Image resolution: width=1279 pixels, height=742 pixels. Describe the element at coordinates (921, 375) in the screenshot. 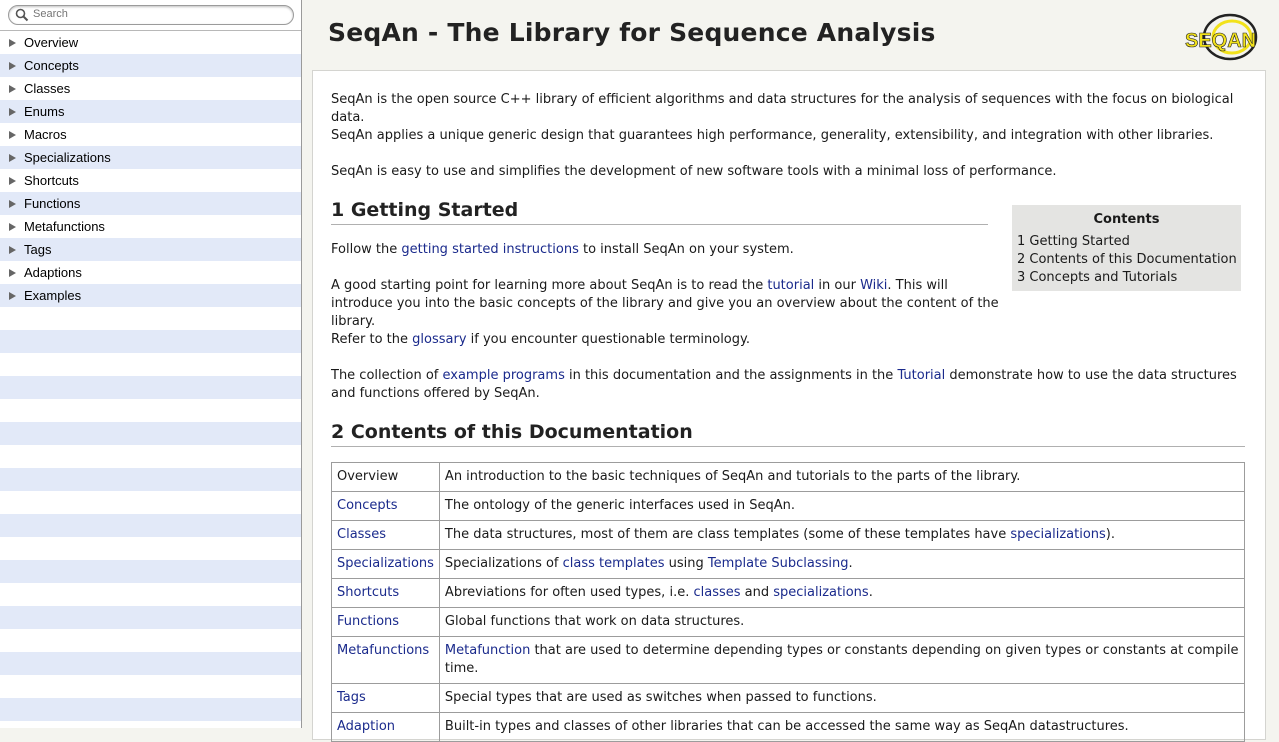

I see `tutorial-link-2: Tutorial` at that location.